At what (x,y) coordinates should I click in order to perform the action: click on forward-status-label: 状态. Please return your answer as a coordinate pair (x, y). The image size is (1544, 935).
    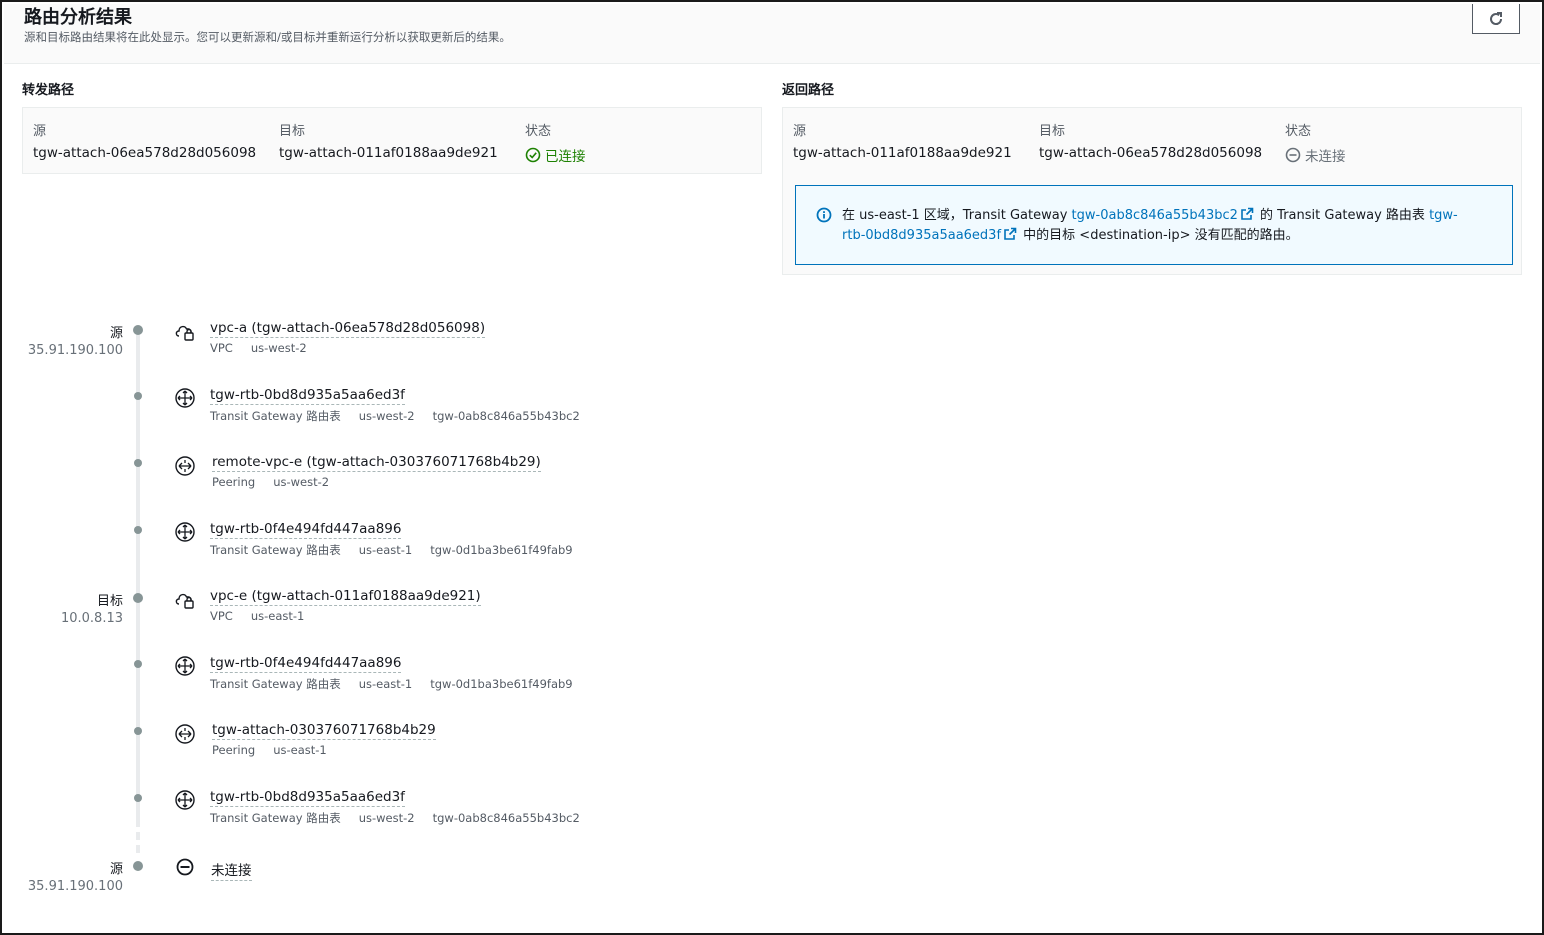
    Looking at the image, I should click on (538, 131).